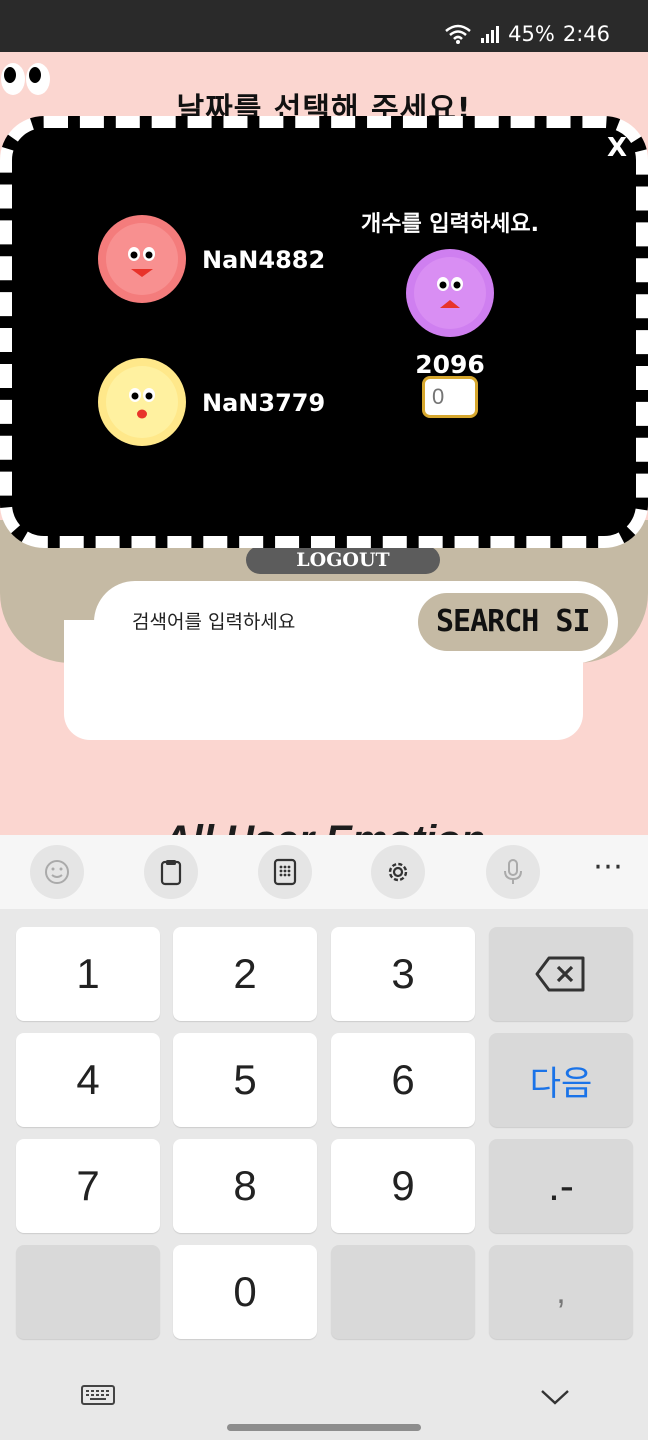 This screenshot has width=648, height=1440. What do you see at coordinates (450, 293) in the screenshot?
I see `purple-face-icon` at bounding box center [450, 293].